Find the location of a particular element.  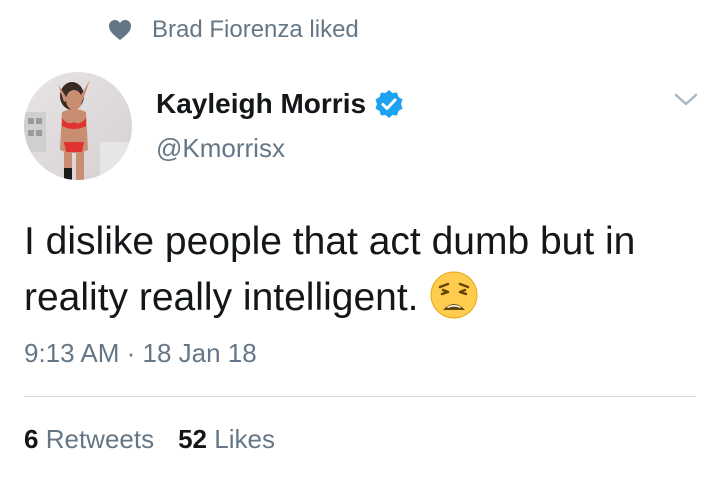

retweets-stat: 6 Retweets is located at coordinates (89, 439).